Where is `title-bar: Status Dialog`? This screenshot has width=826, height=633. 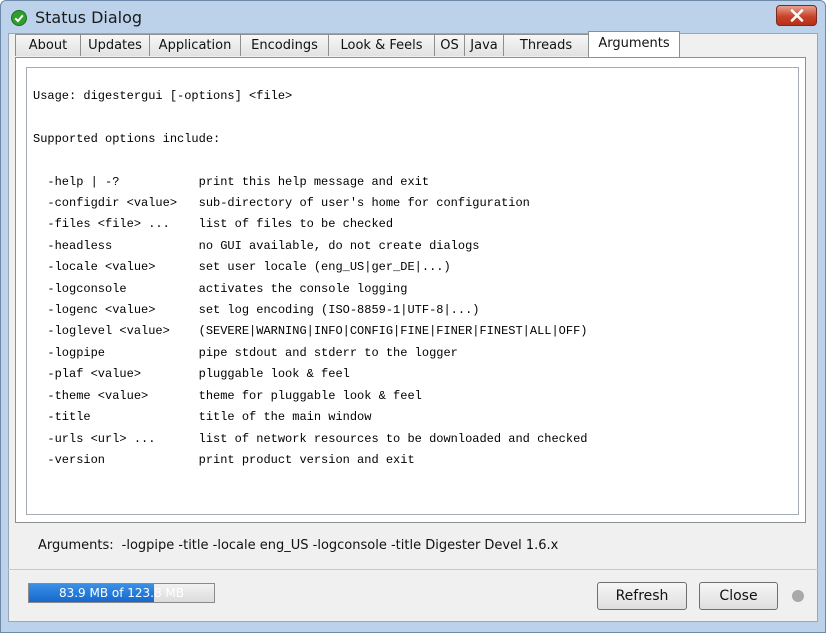
title-bar: Status Dialog is located at coordinates (413, 18).